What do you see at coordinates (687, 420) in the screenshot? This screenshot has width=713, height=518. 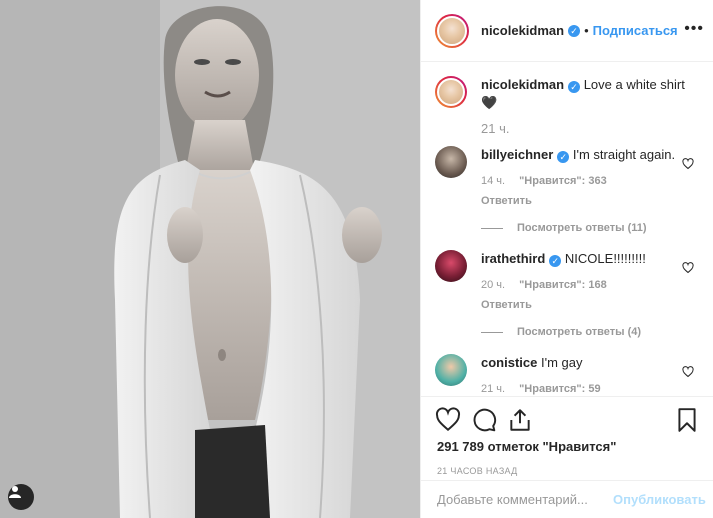 I see `bookmark-icon` at bounding box center [687, 420].